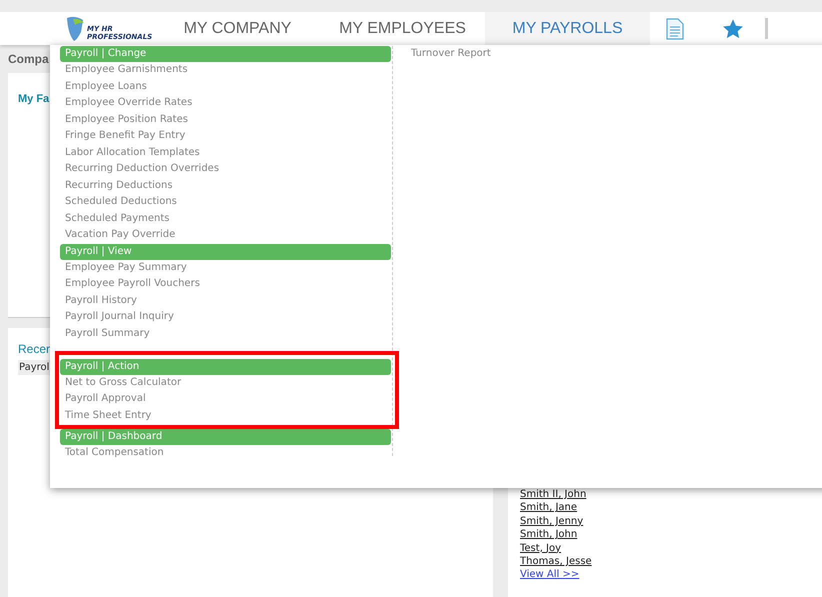 This screenshot has width=822, height=597. I want to click on menu-item: Scheduled Payments, so click(117, 218).